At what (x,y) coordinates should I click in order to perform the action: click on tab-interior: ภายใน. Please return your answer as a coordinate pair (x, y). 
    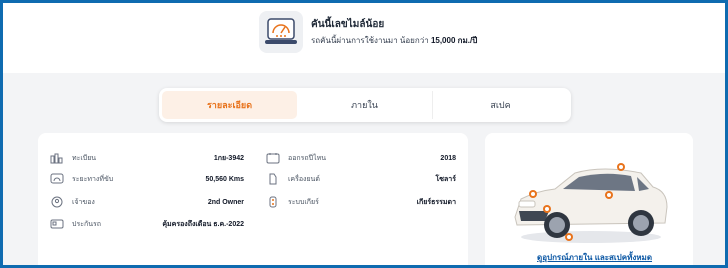
    Looking at the image, I should click on (365, 105).